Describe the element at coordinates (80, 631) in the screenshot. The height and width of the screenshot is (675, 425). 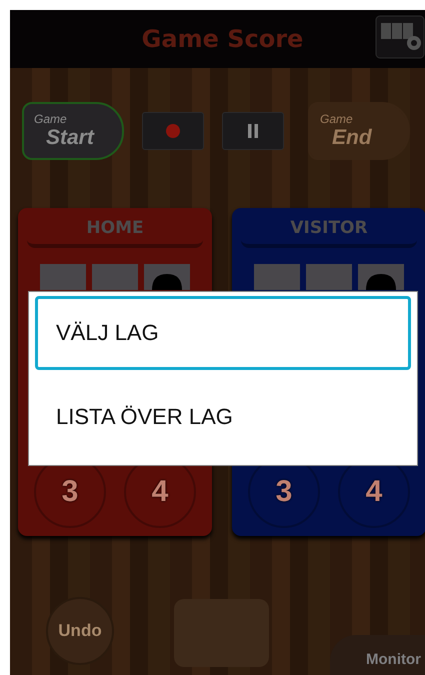
I see `undo-button: Undo` at that location.